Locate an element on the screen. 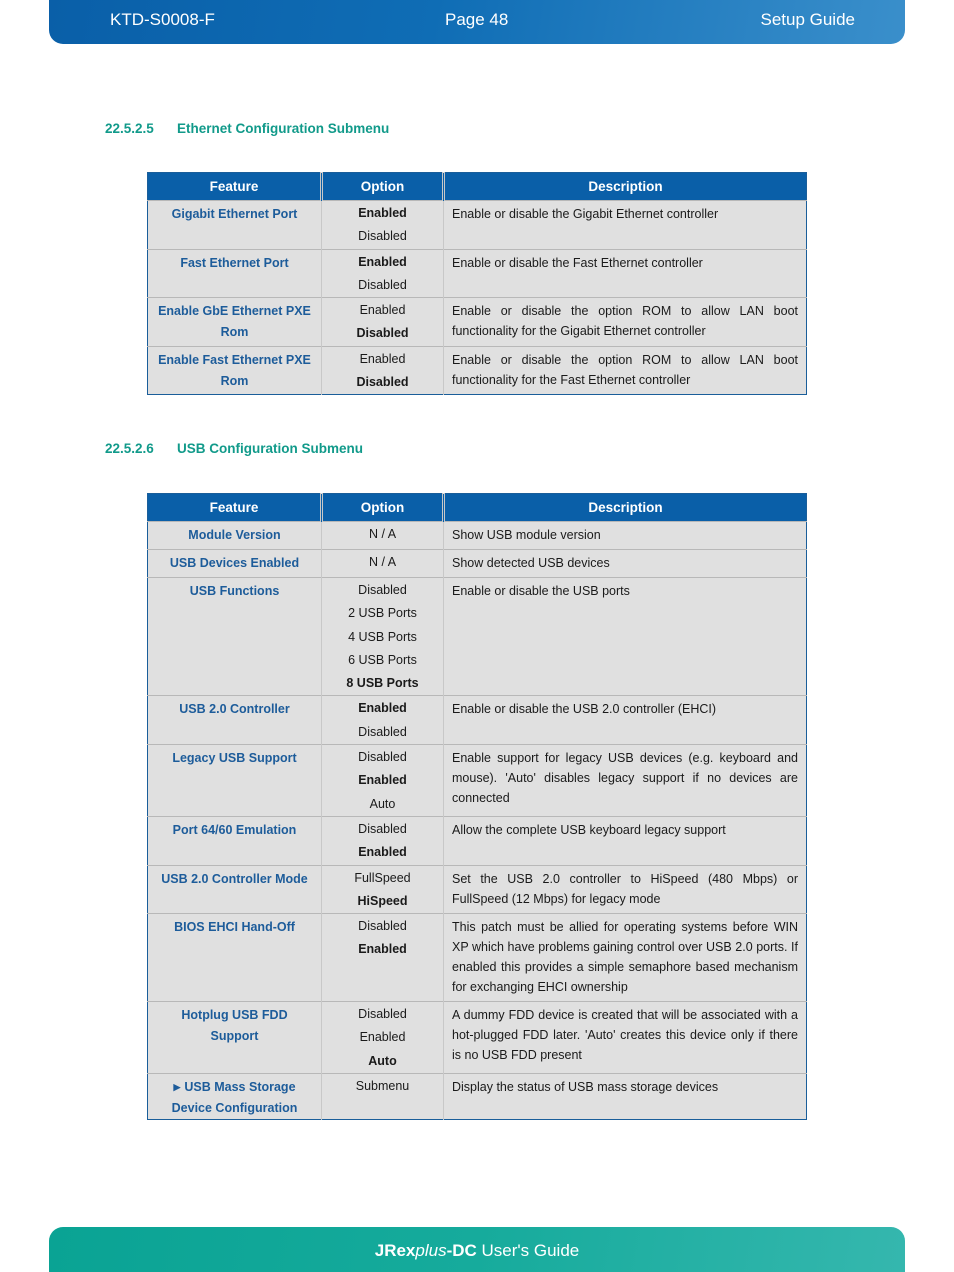 The width and height of the screenshot is (954, 1272). feature-name: Enable Fast Ethernet PXE Rom is located at coordinates (234, 370).